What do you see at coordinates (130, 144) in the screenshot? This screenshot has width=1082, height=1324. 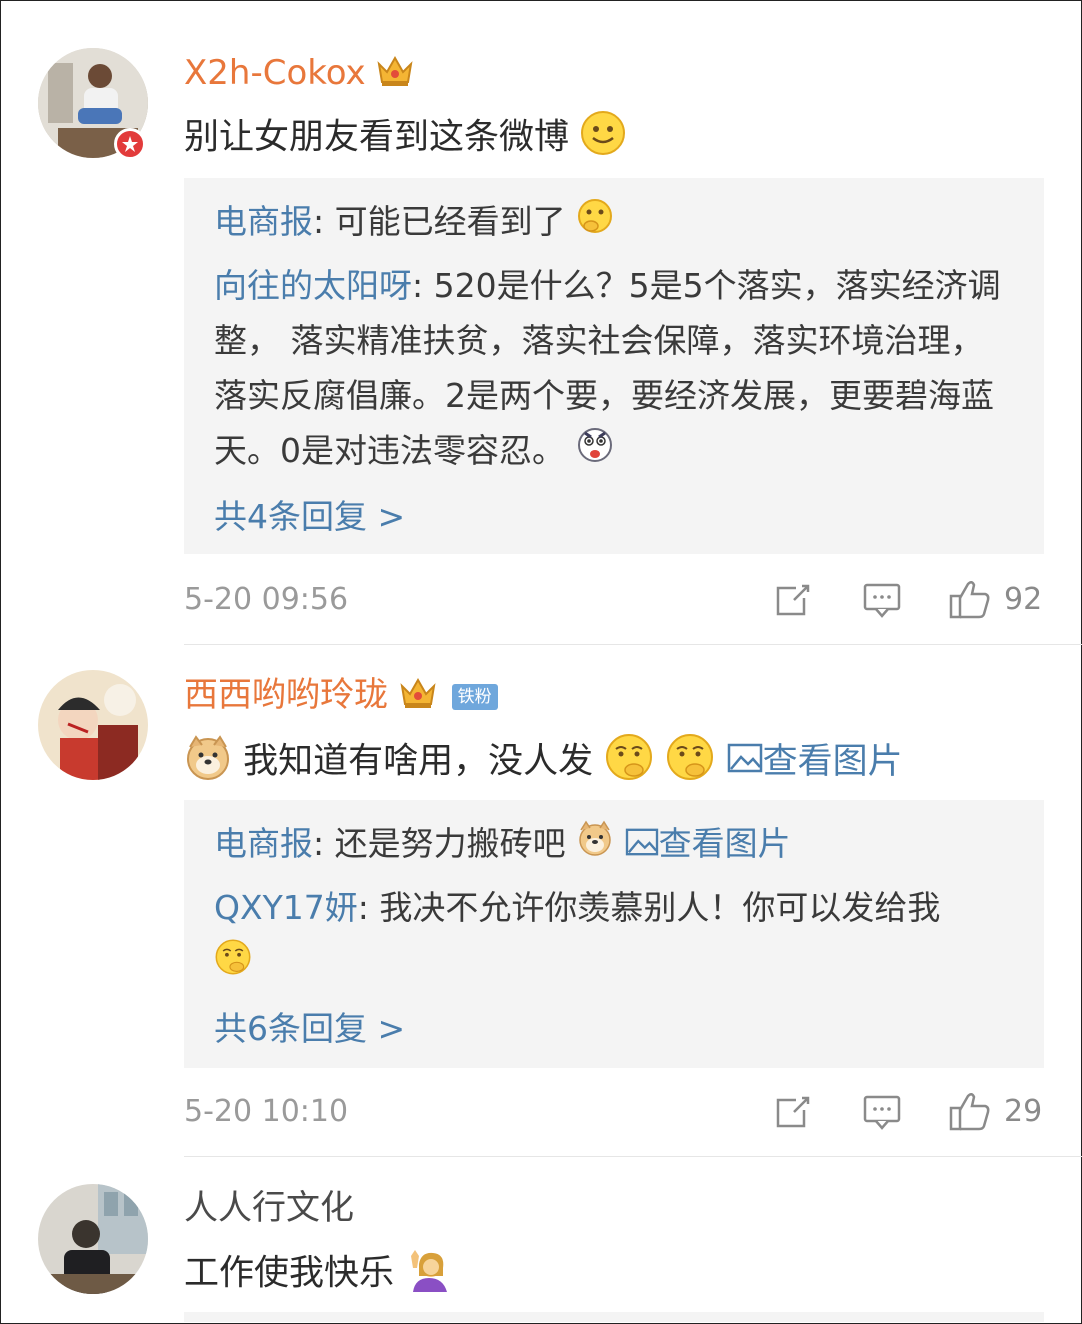 I see `verified-badge` at bounding box center [130, 144].